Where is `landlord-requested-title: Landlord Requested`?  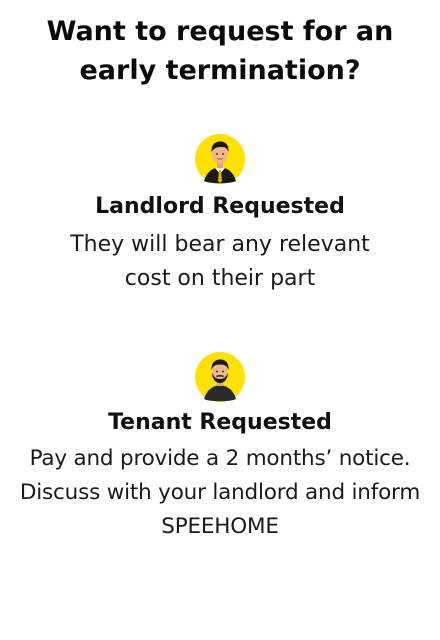 landlord-requested-title: Landlord Requested is located at coordinates (220, 206).